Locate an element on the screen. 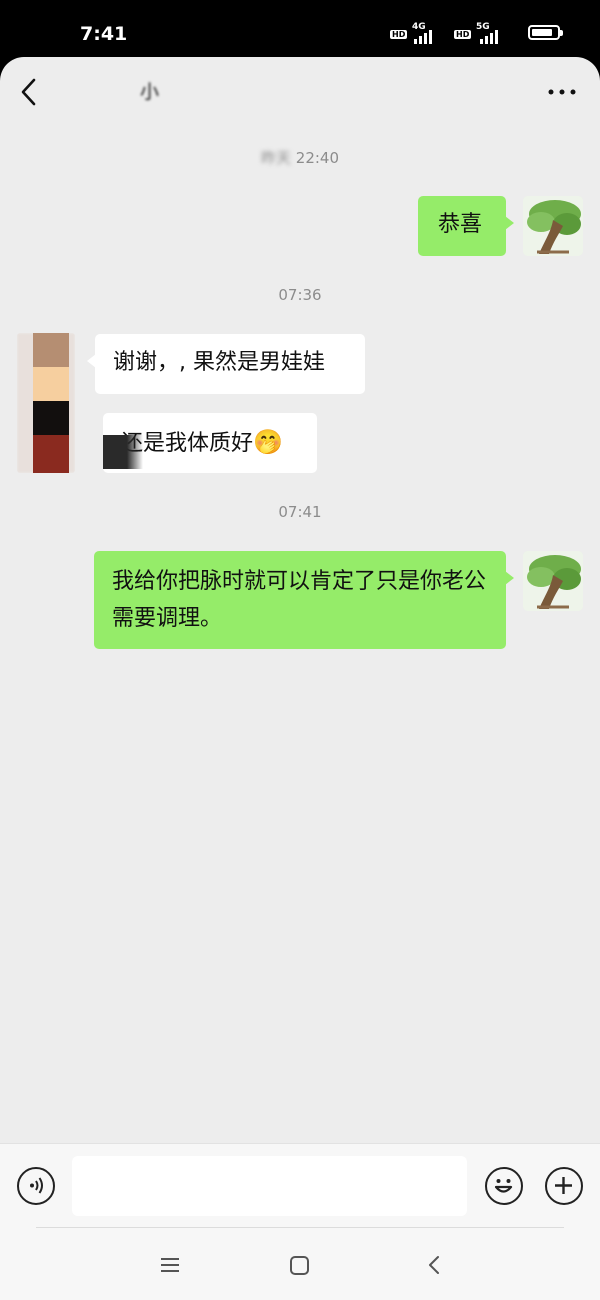 The height and width of the screenshot is (1300, 600). redaction-mark is located at coordinates (123, 452).